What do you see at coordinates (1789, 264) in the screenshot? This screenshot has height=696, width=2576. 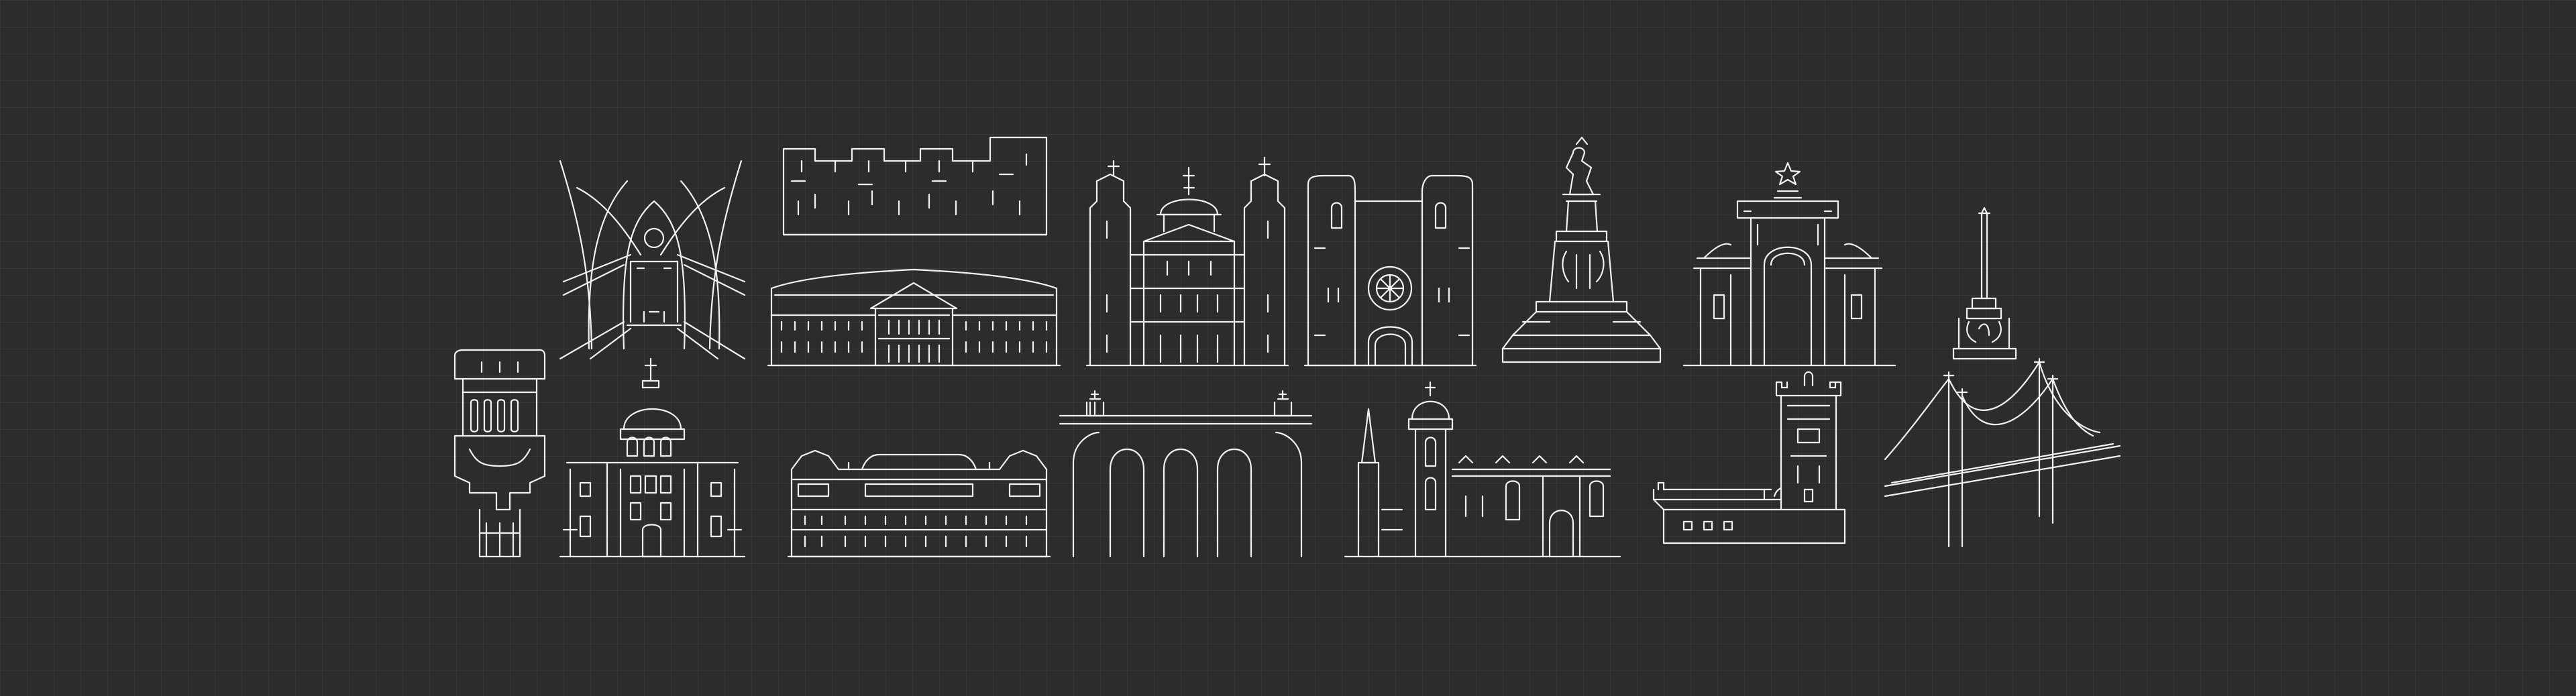 I see `triumphal-arch-icon` at bounding box center [1789, 264].